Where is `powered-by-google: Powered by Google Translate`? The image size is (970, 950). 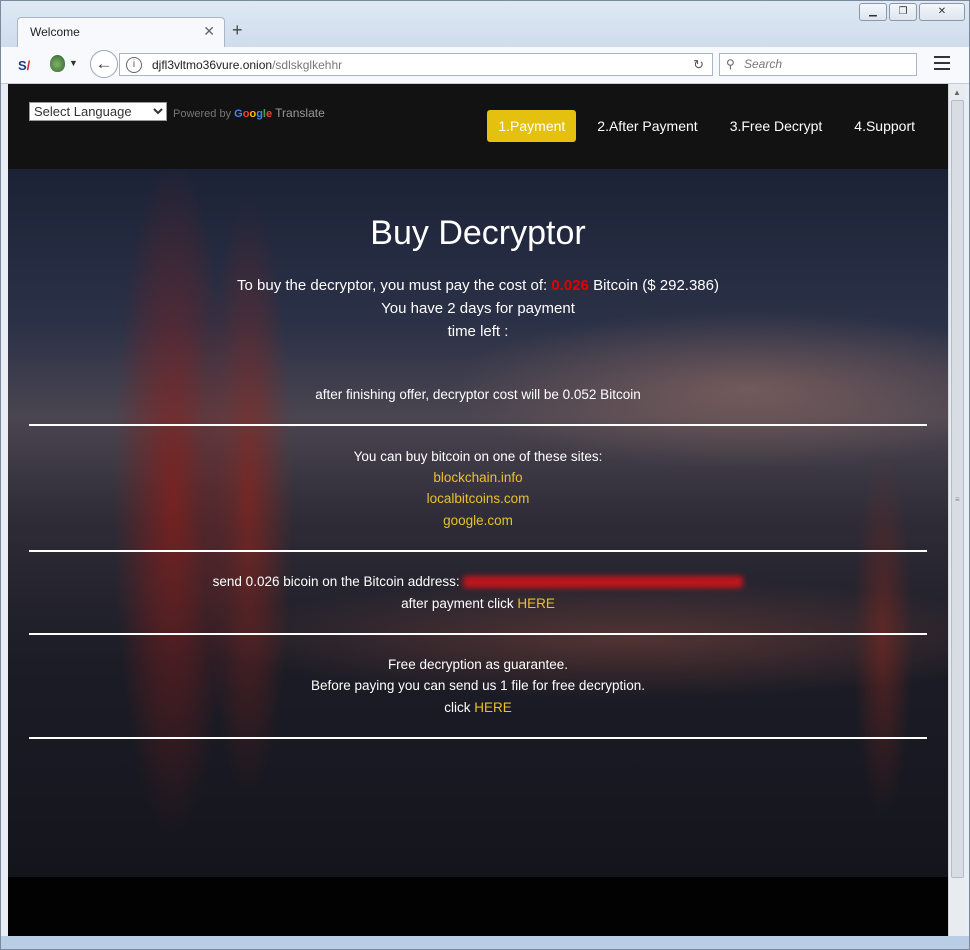 powered-by-google: Powered by Google Translate is located at coordinates (249, 113).